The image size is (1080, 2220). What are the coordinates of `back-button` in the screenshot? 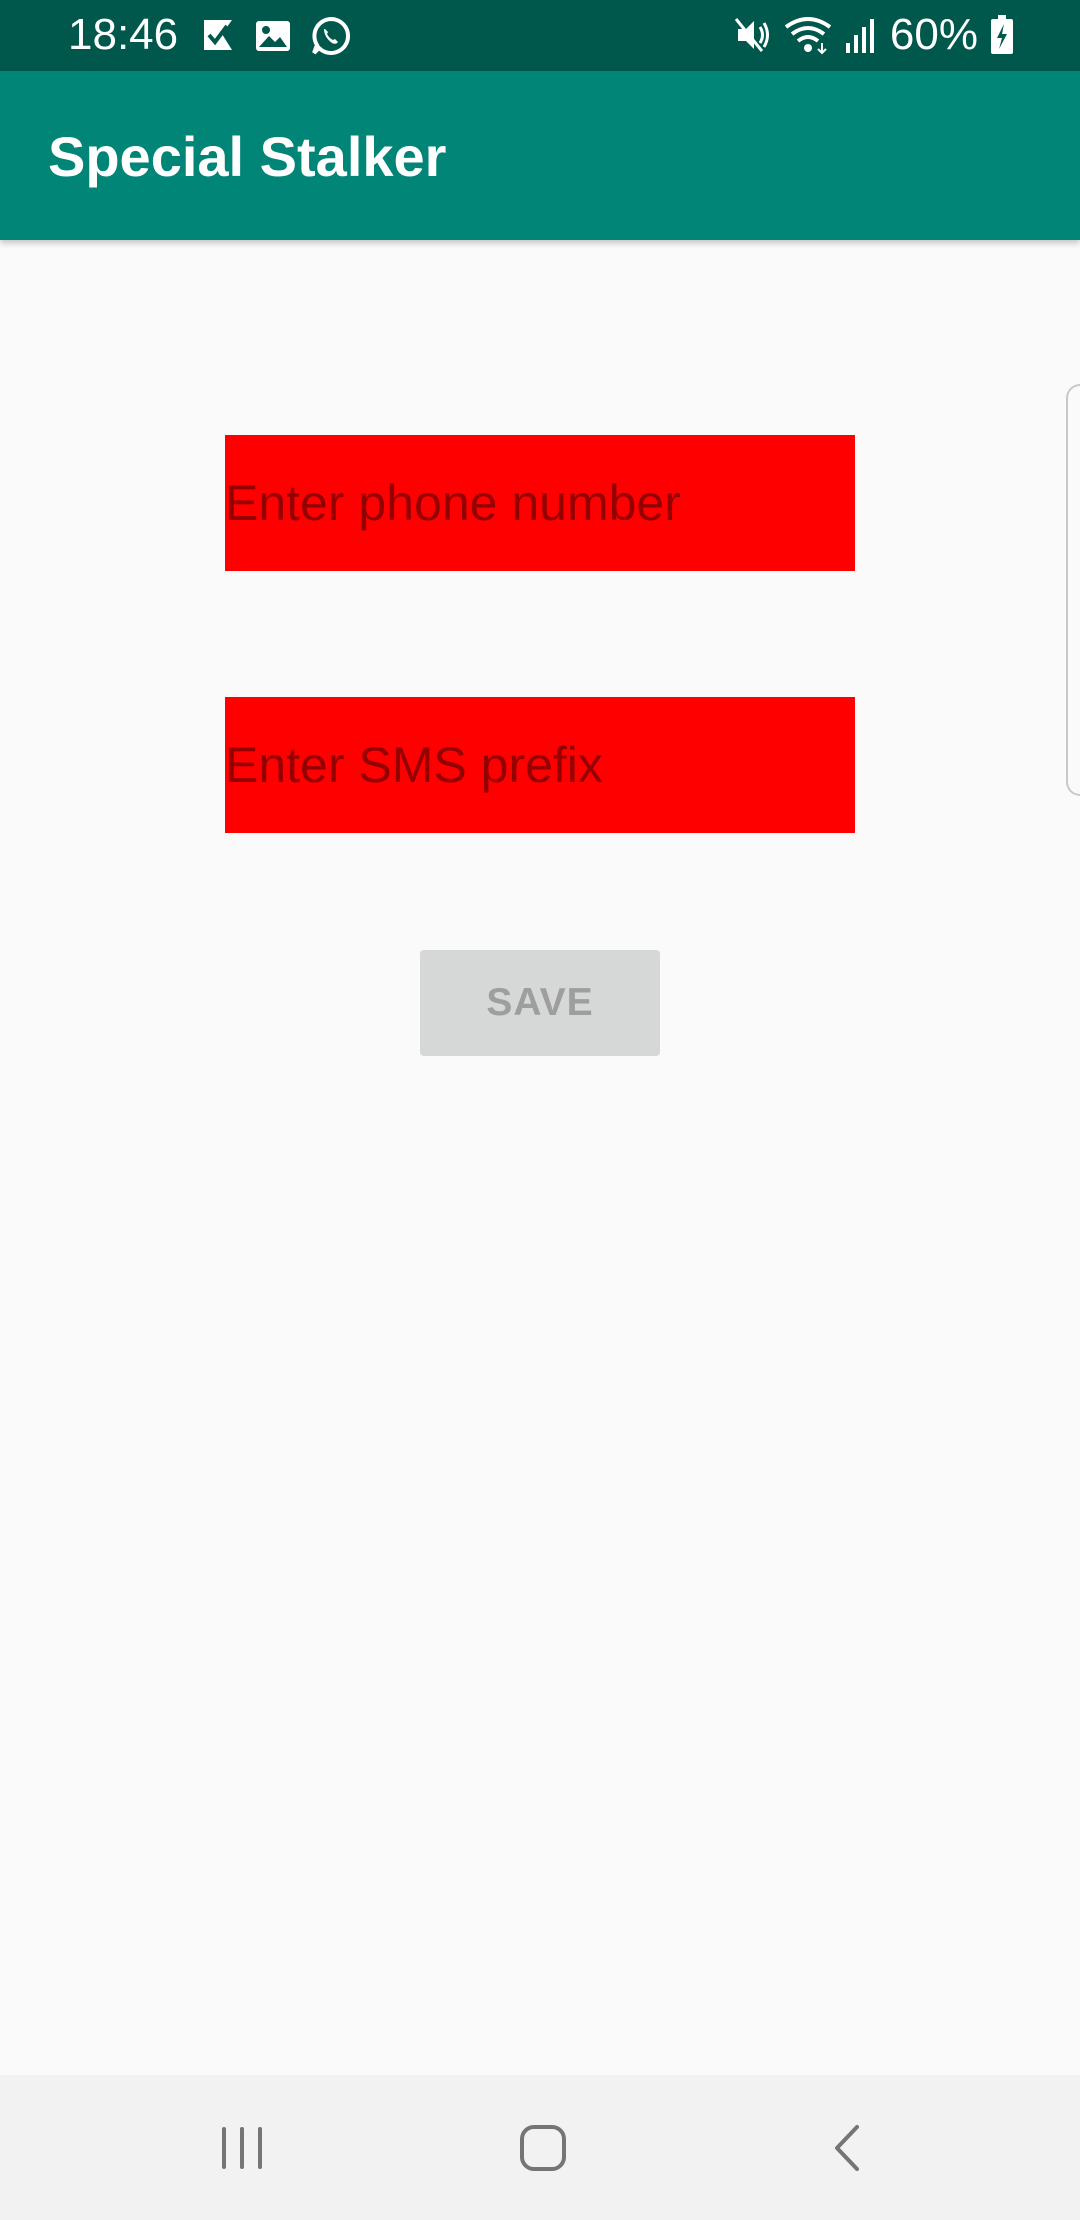 It's located at (846, 2147).